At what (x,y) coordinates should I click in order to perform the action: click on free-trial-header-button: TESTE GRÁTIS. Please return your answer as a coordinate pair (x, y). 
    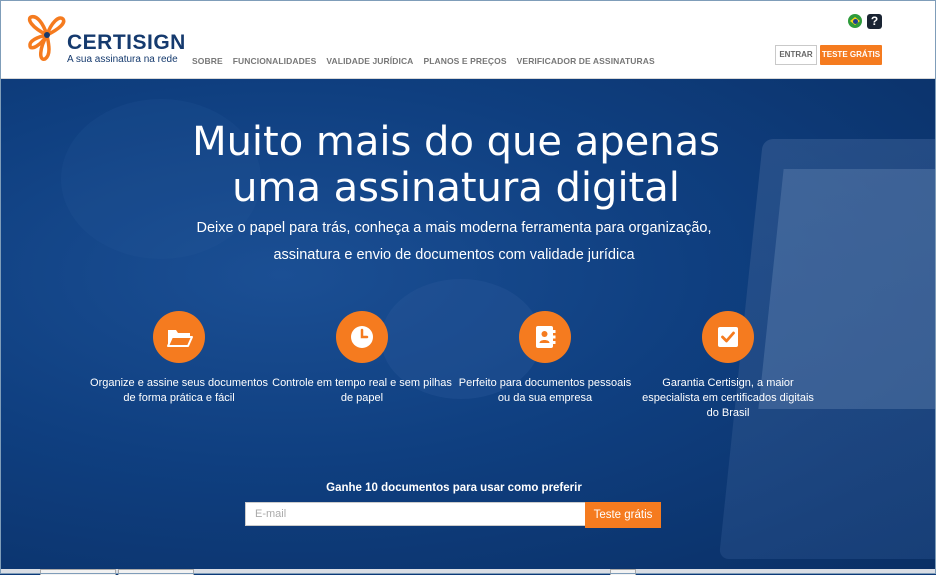
    Looking at the image, I should click on (851, 55).